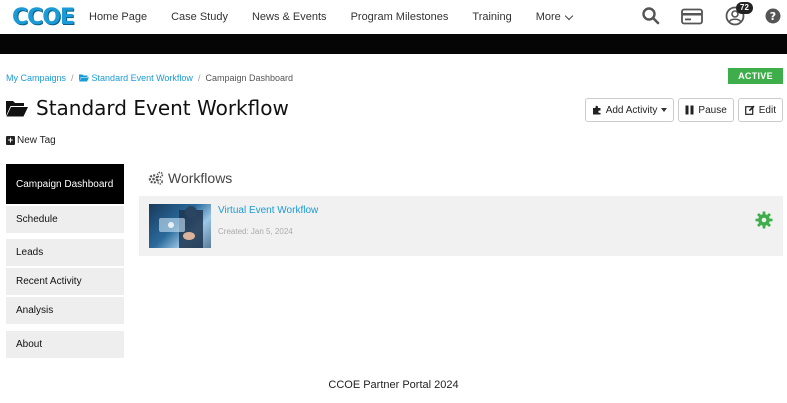 Image resolution: width=787 pixels, height=403 pixels. What do you see at coordinates (393, 44) in the screenshot?
I see `black-banner` at bounding box center [393, 44].